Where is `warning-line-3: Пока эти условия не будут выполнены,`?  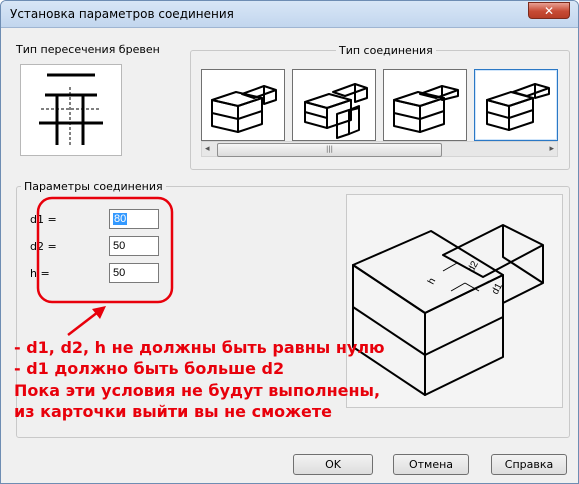 warning-line-3: Пока эти условия не будут выполнены, is located at coordinates (197, 390).